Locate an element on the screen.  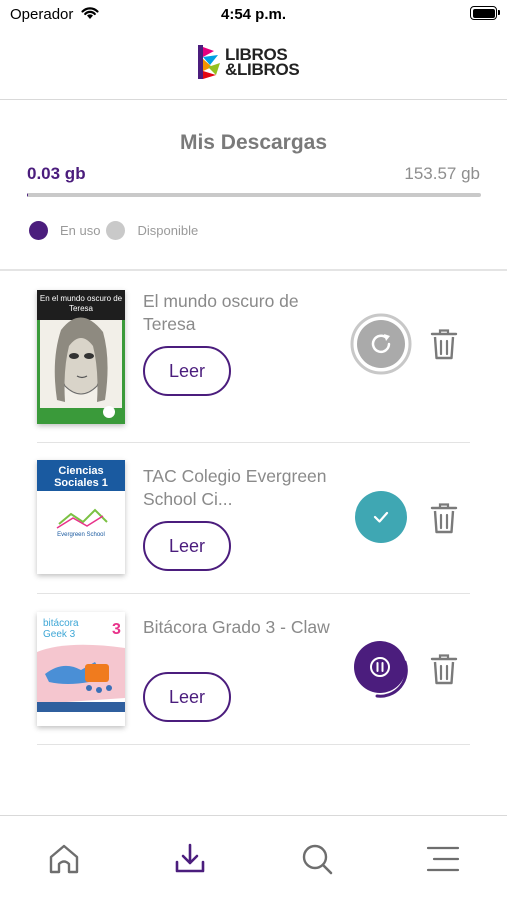
pause-download-button is located at coordinates (384, 671).